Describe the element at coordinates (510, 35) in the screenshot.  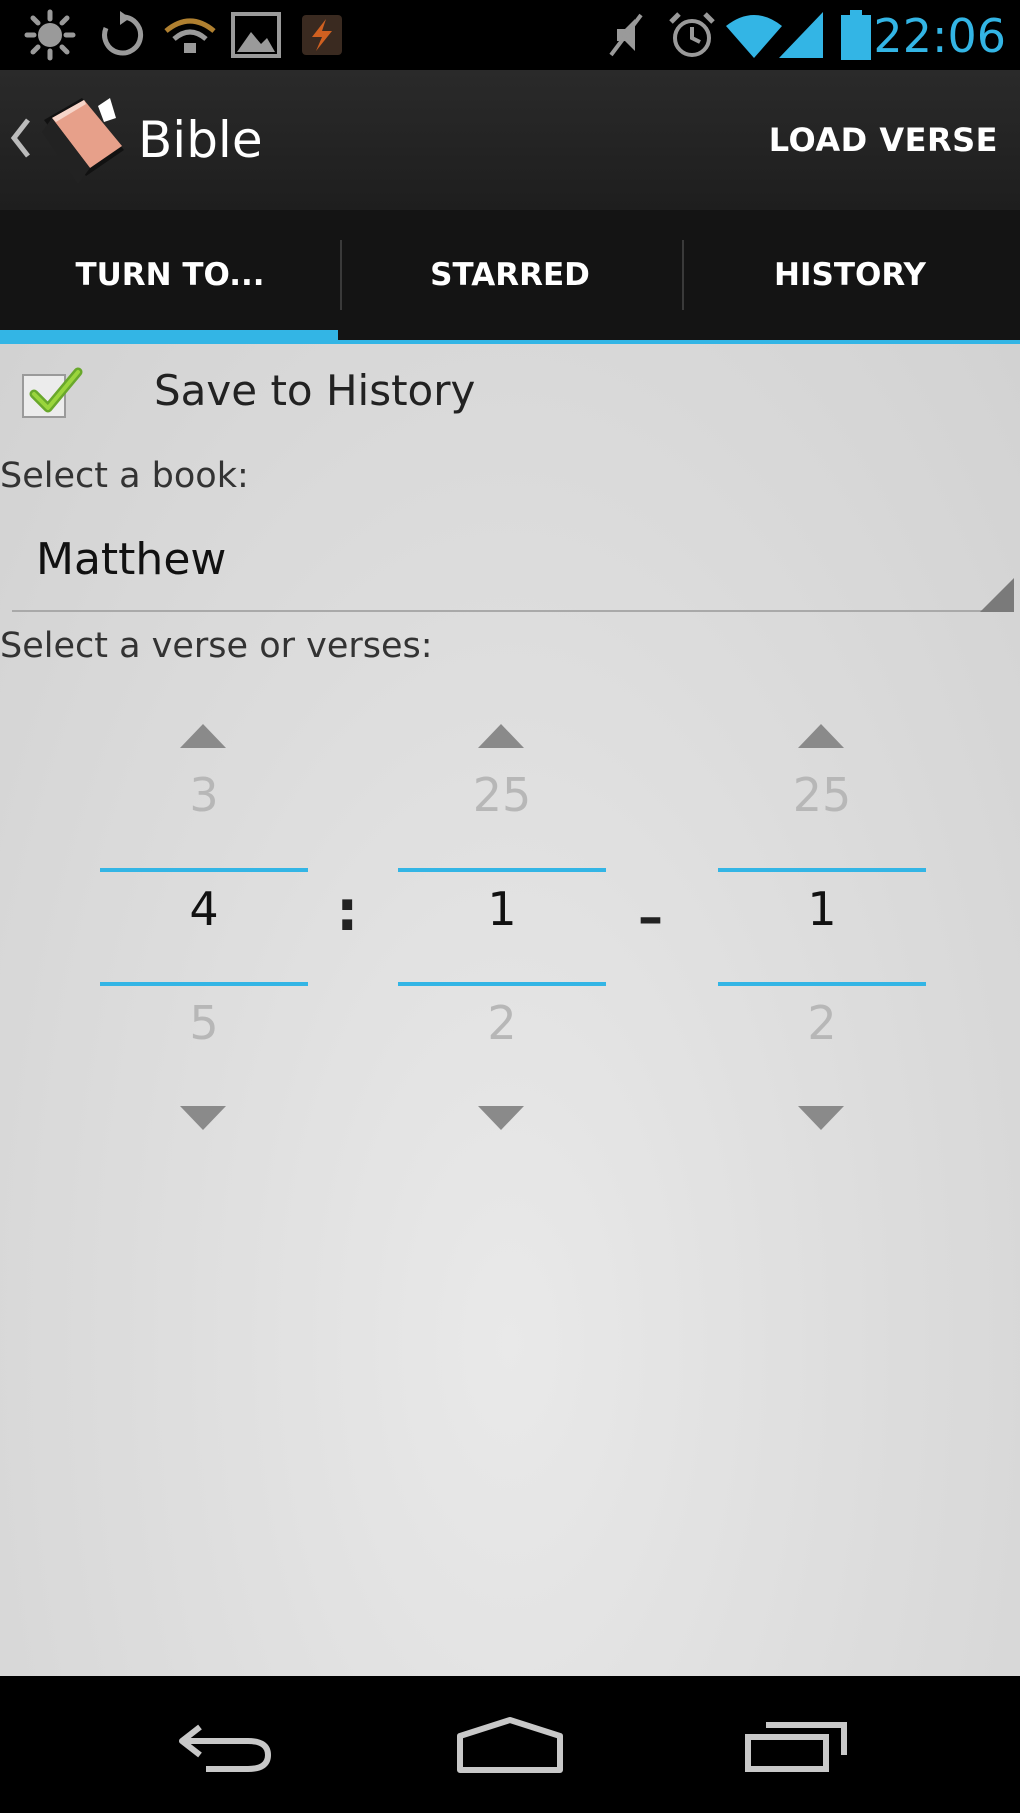
I see `status-bar: 22:06` at that location.